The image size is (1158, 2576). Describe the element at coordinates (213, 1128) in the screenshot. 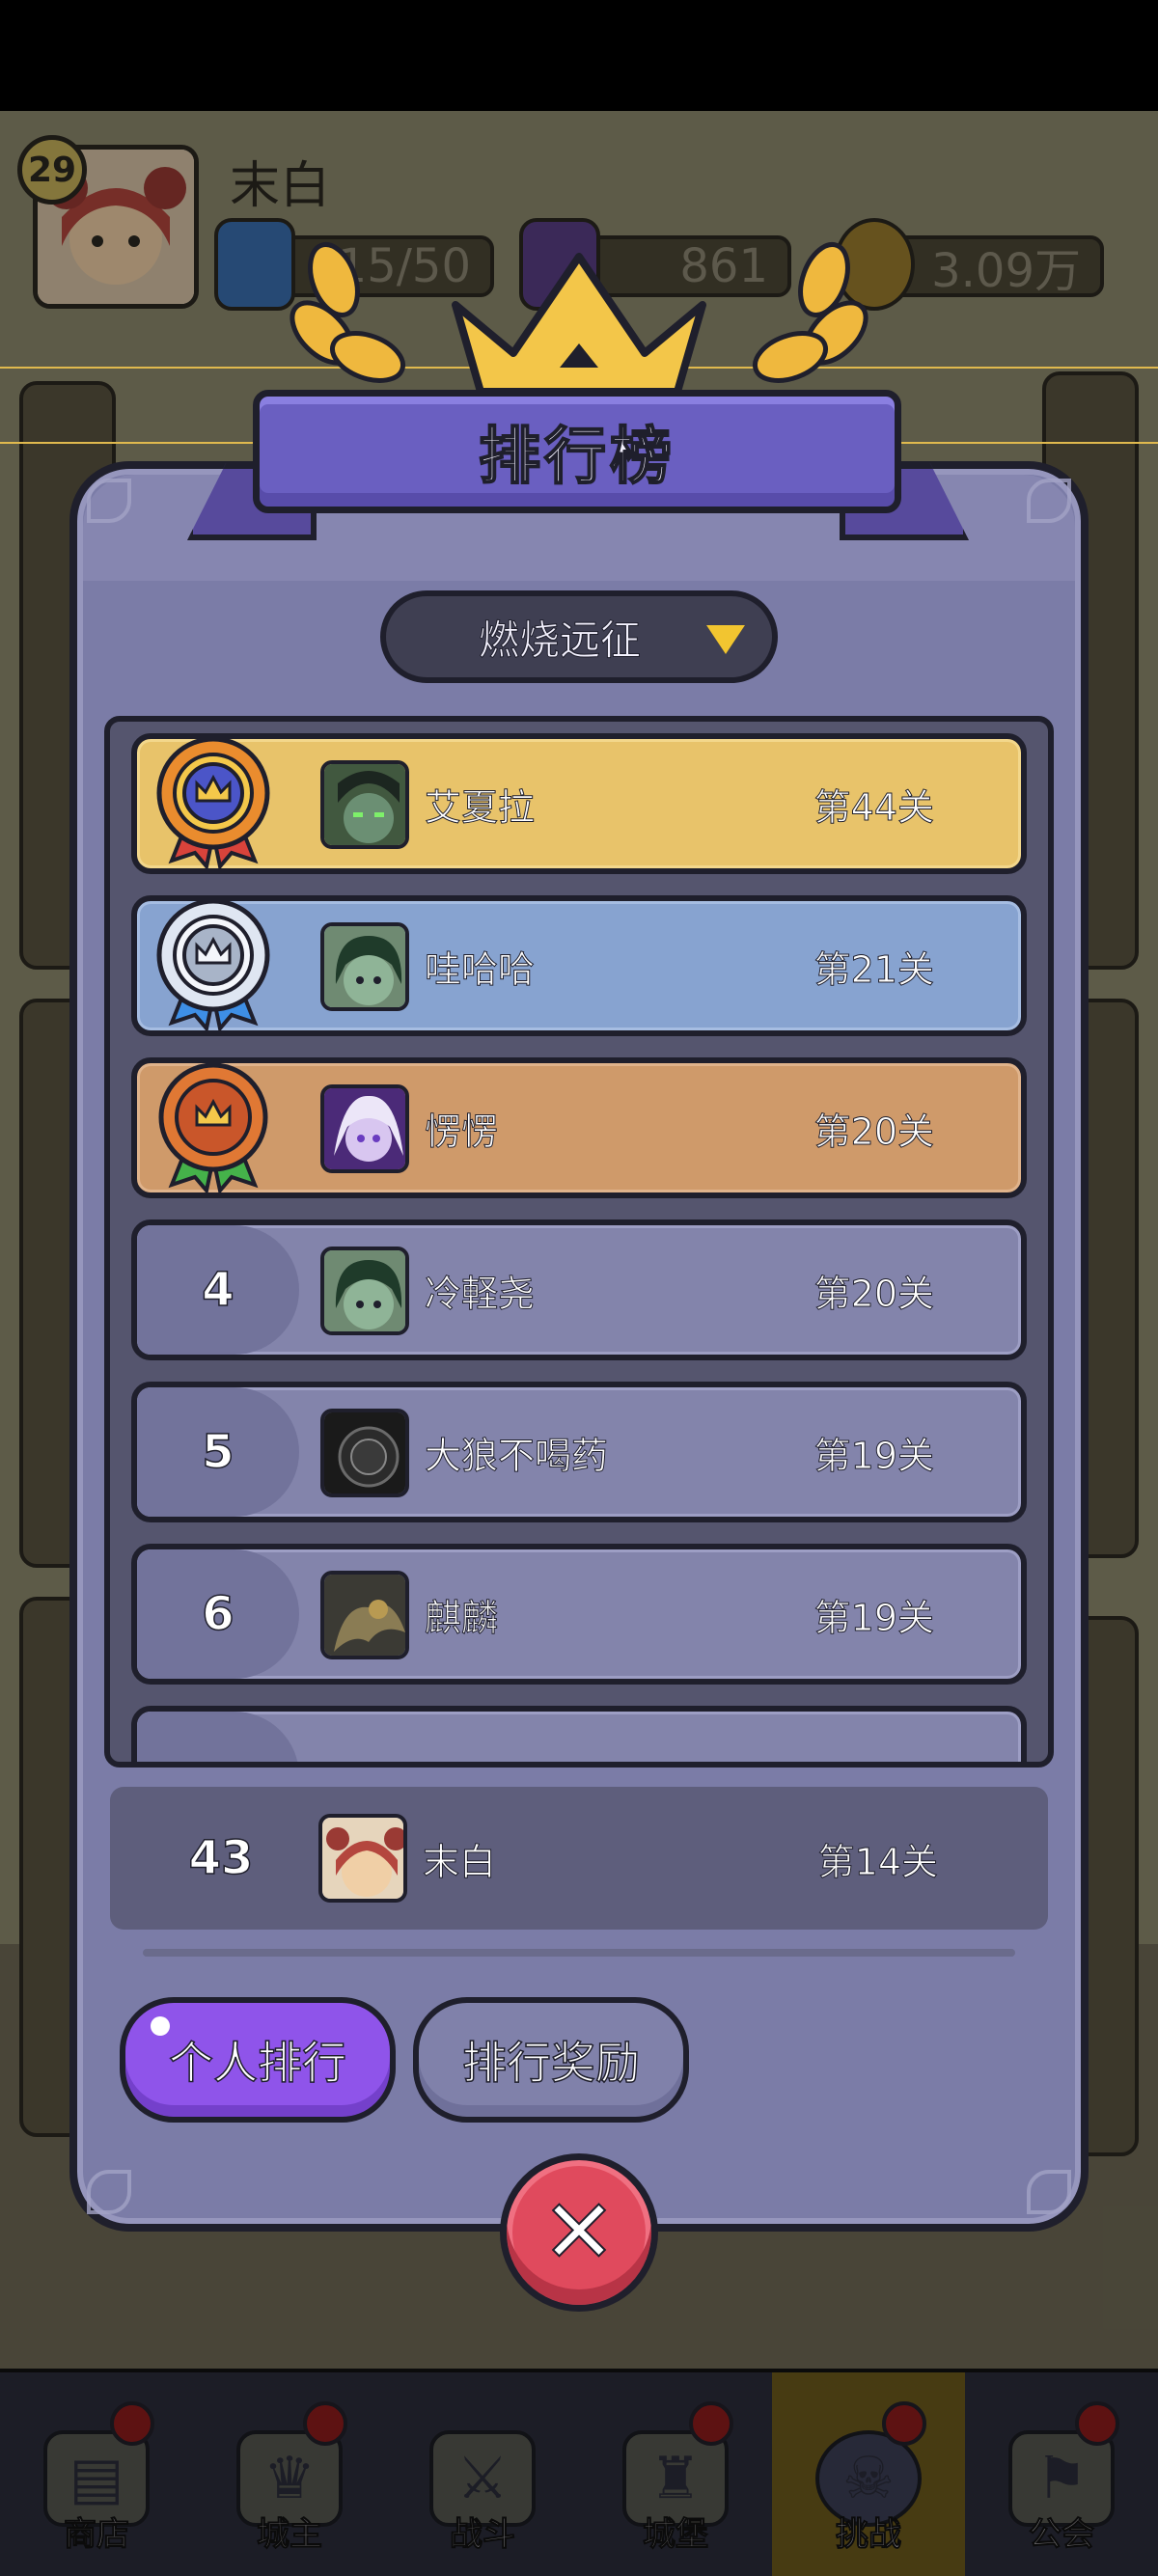

I see `bronze-medal-icon` at that location.